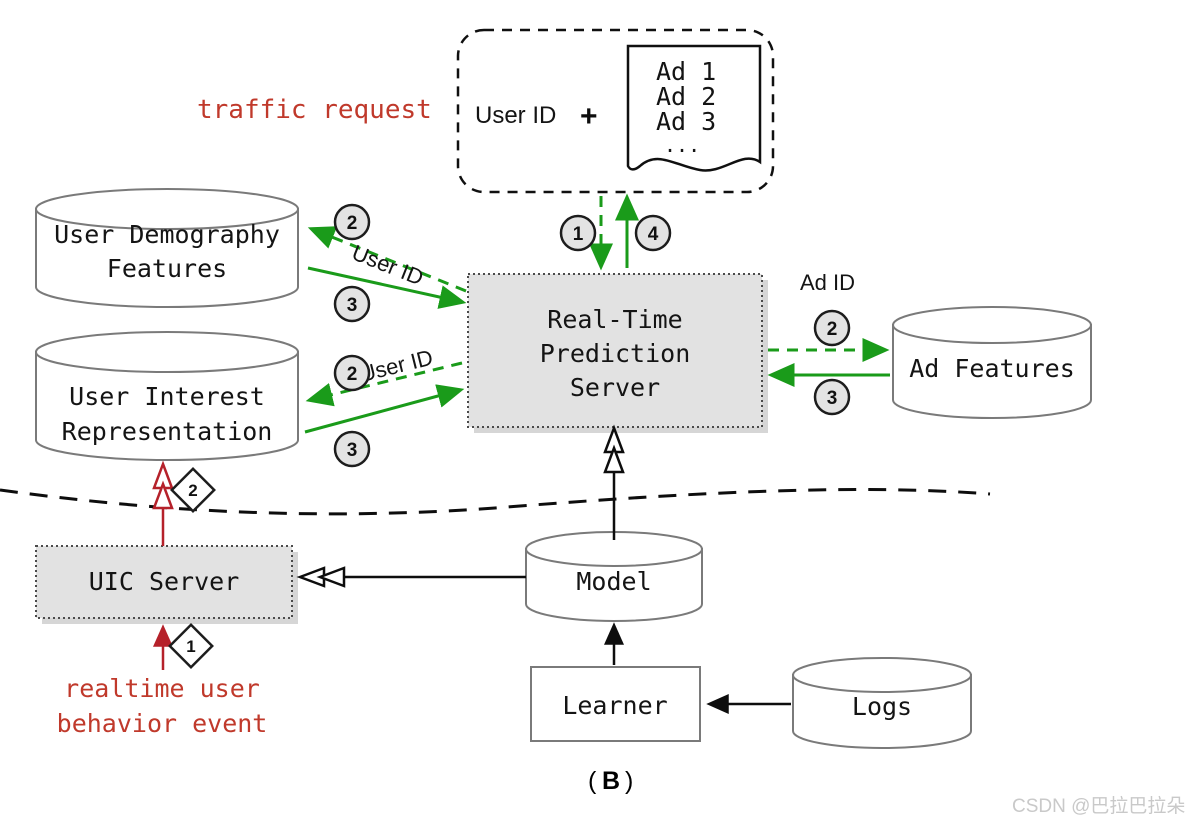 The width and height of the screenshot is (1198, 824). Describe the element at coordinates (167, 234) in the screenshot. I see `user-demography-label-line1: User Demography` at that location.